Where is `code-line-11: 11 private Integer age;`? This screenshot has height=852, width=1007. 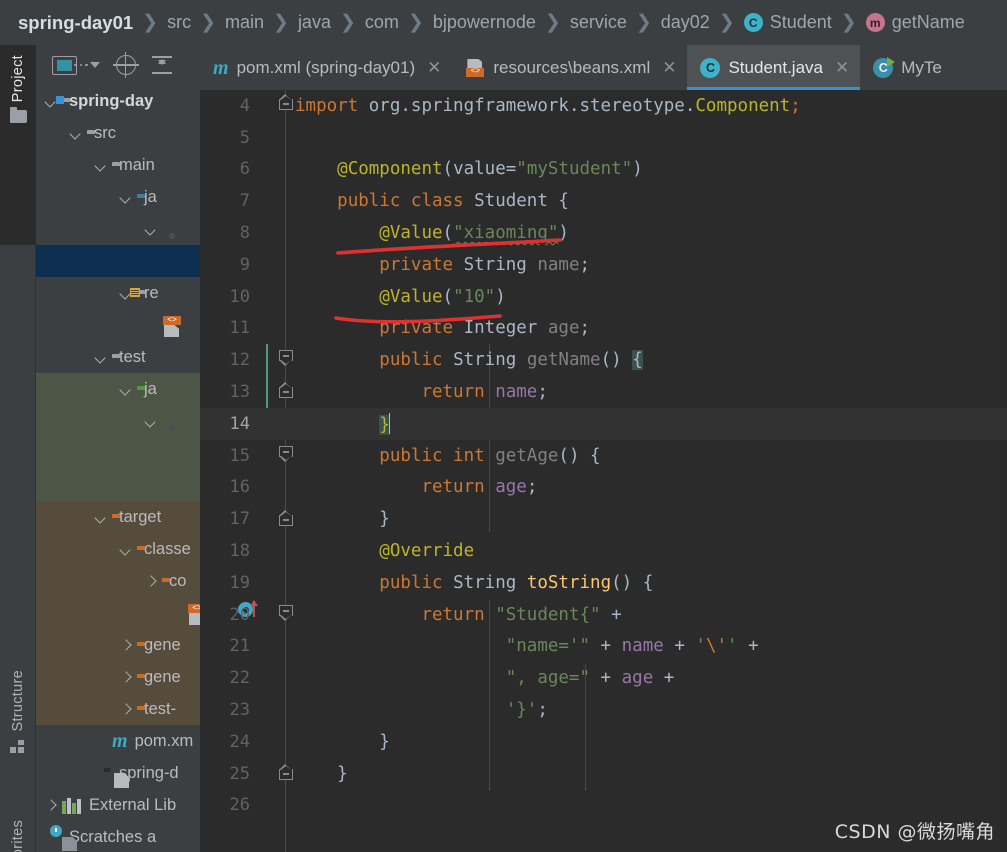 code-line-11: 11 private Integer age; is located at coordinates (603, 329).